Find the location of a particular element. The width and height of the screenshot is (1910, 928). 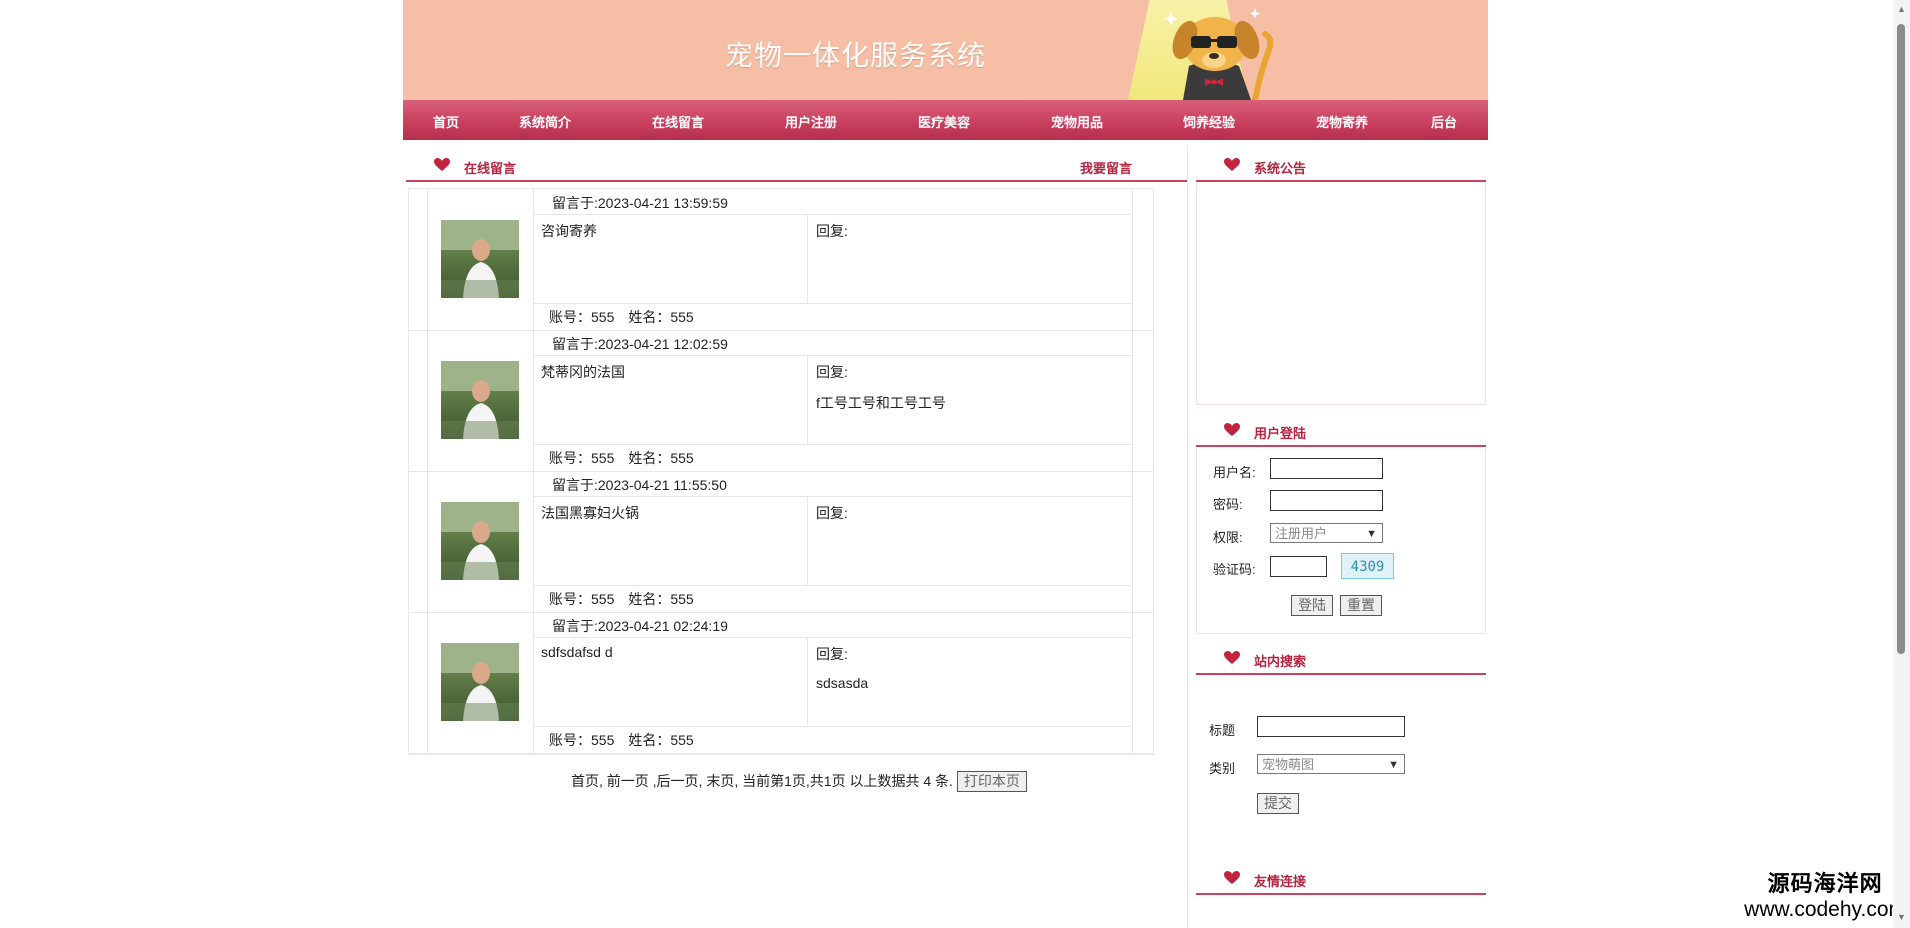

role-select: 注册用户 ▼ is located at coordinates (1326, 533).